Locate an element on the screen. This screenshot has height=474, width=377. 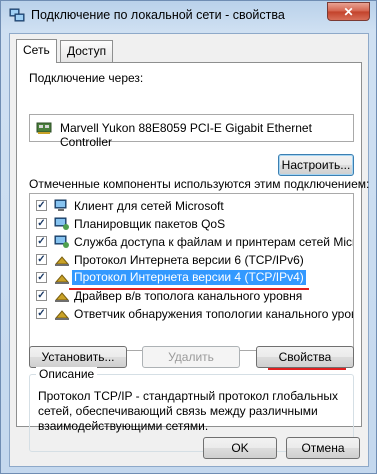
close-button: ✕ is located at coordinates (348, 11).